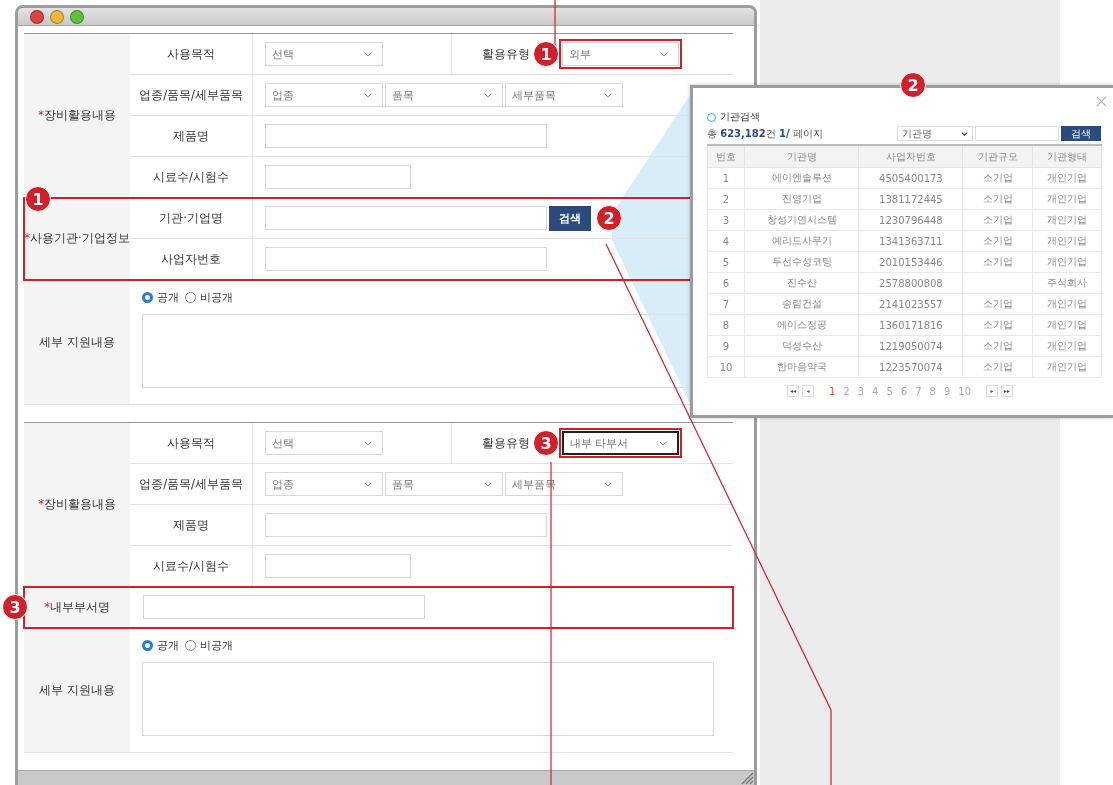  I want to click on double-right-icon, so click(1007, 391).